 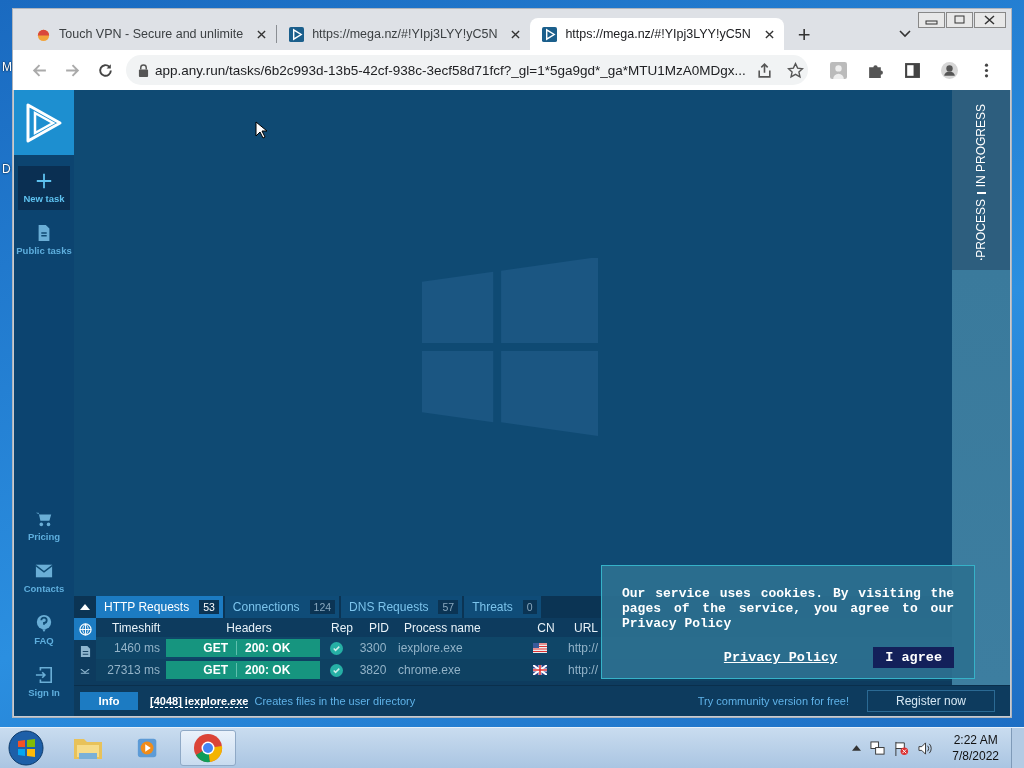 I want to click on privacy-policy-link: Privacy Policy, so click(x=780, y=657).